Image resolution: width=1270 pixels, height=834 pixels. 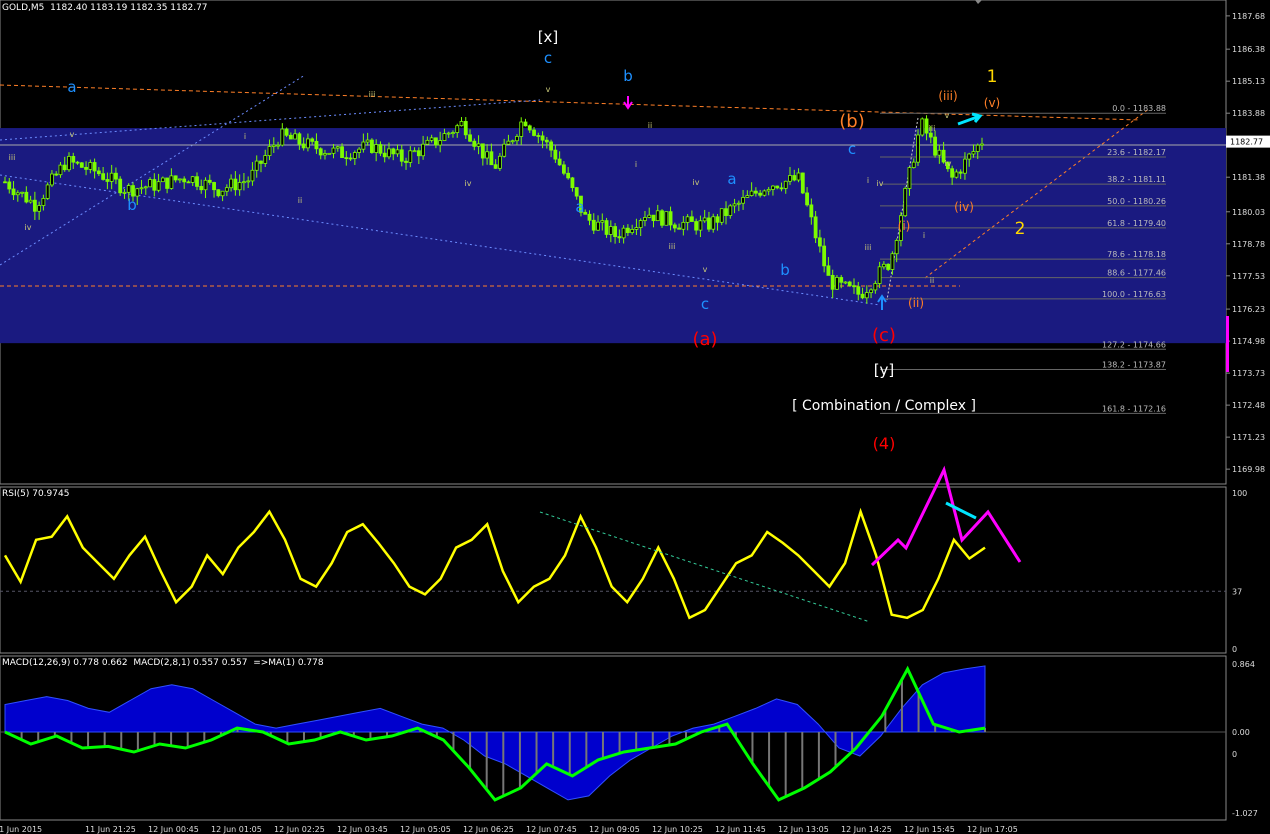 I want to click on time-tick-label: 11 Jun 21:25, so click(x=110, y=829).